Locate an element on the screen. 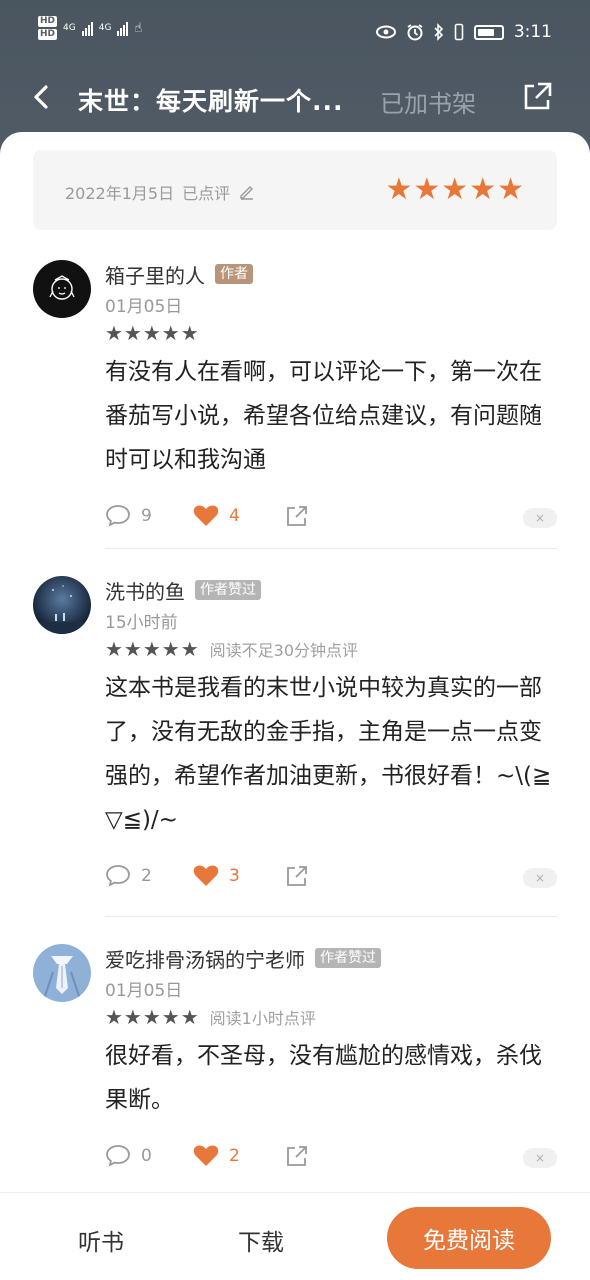  battery-icon is located at coordinates (488, 32).